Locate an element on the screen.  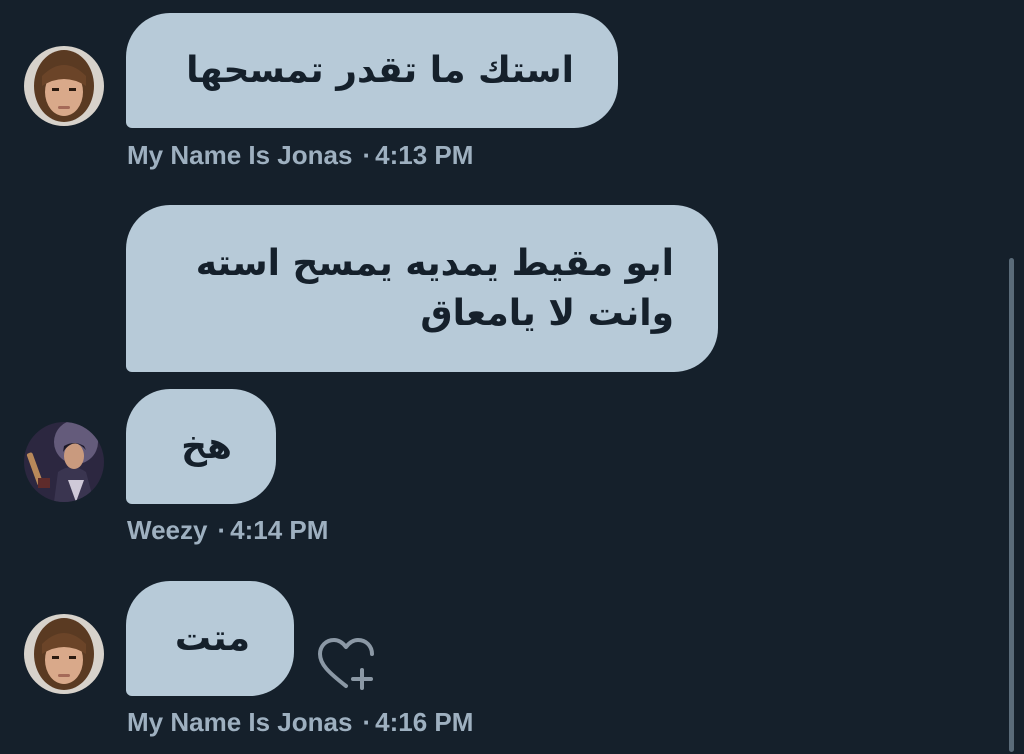
message-text: متت is located at coordinates (212, 638).